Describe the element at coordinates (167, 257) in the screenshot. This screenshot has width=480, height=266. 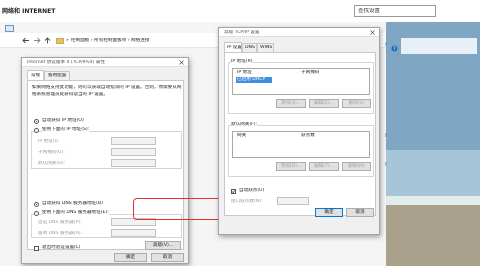
I see `ipv4-cancel-button: 取消` at that location.